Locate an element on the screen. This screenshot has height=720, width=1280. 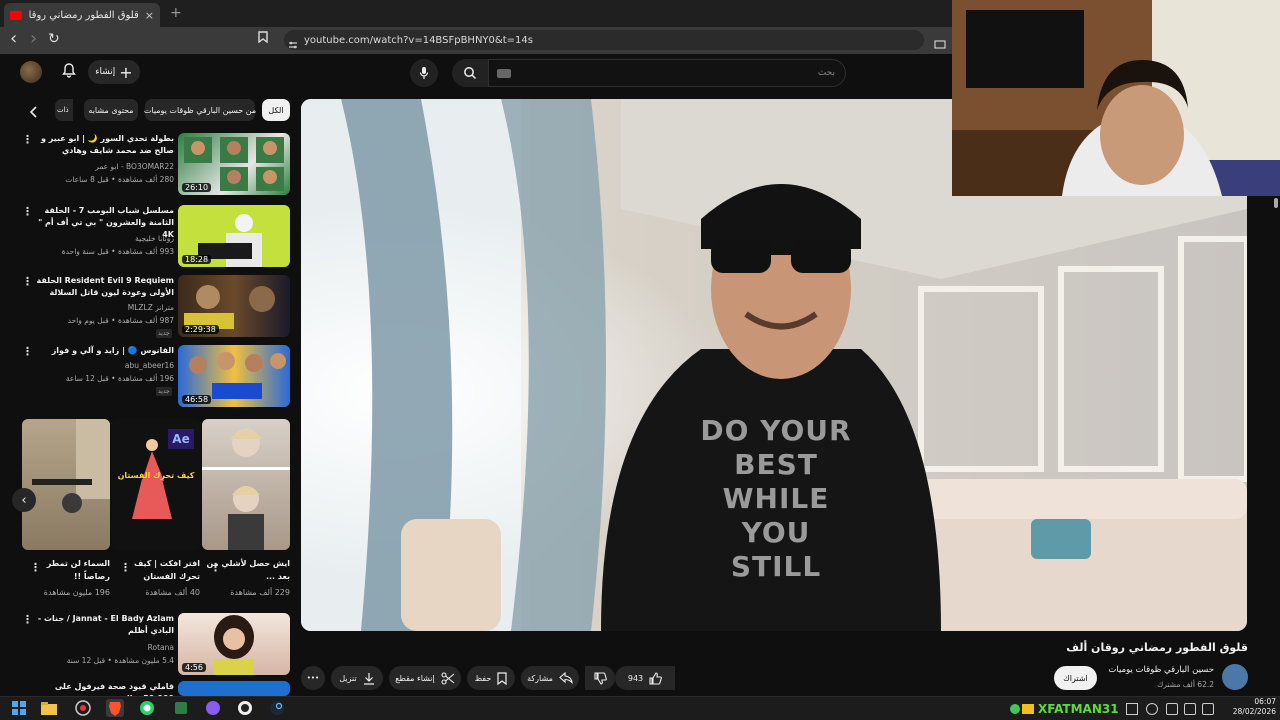
new-tab-button: + is located at coordinates (176, 13).